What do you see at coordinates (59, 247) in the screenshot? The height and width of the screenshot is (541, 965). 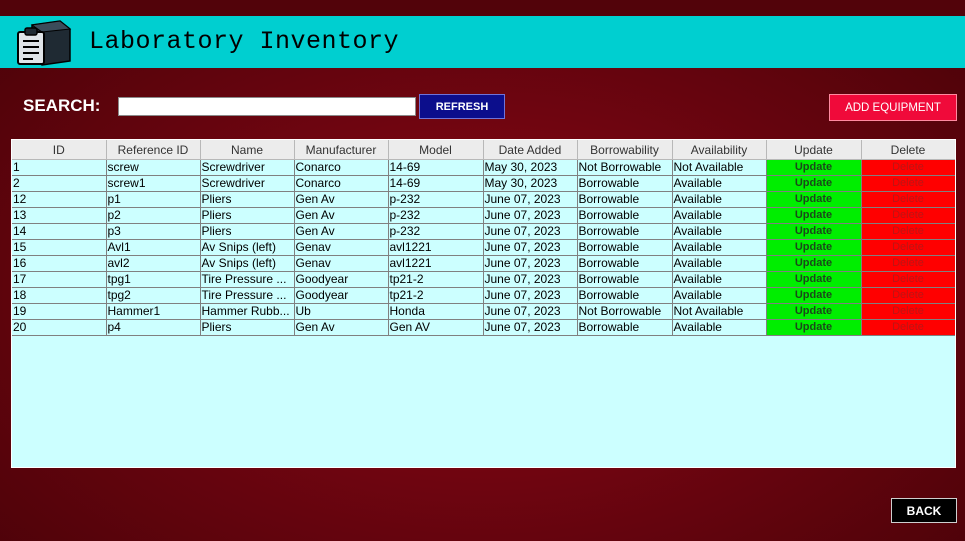 I see `cell-id: 15` at bounding box center [59, 247].